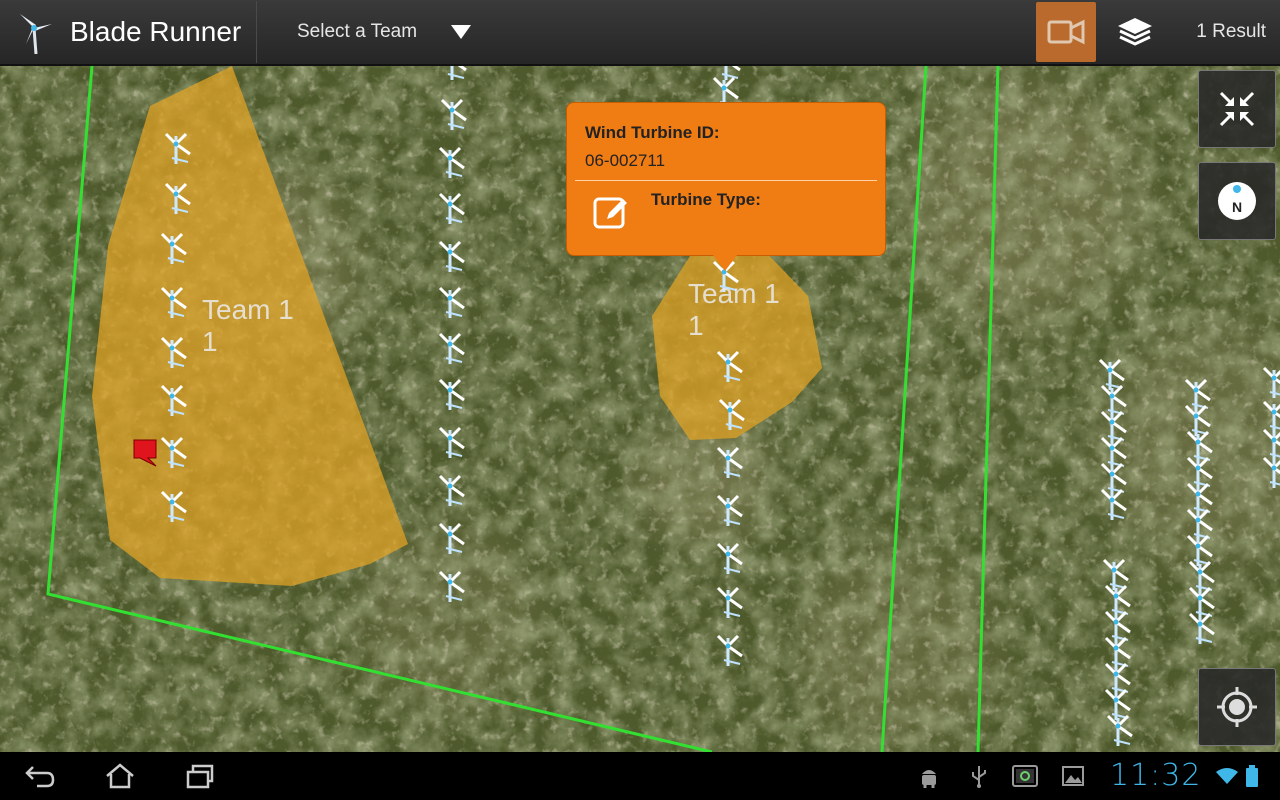  I want to click on collapse-button, so click(1237, 109).